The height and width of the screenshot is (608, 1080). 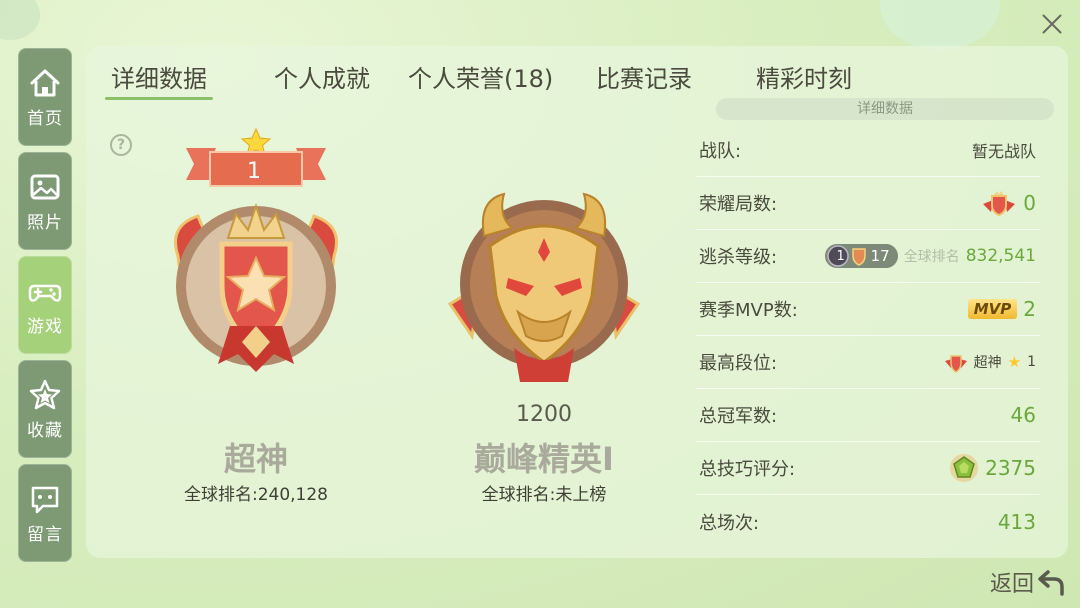 What do you see at coordinates (577, 76) in the screenshot?
I see `tab-bar: 详细数据 个人成就 个人荣誉(18) 比赛记录 精彩时刻` at bounding box center [577, 76].